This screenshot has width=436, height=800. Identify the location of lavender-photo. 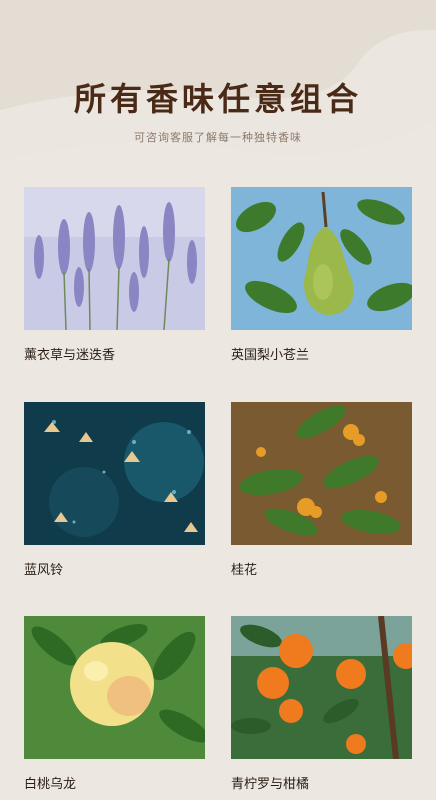
(114, 258).